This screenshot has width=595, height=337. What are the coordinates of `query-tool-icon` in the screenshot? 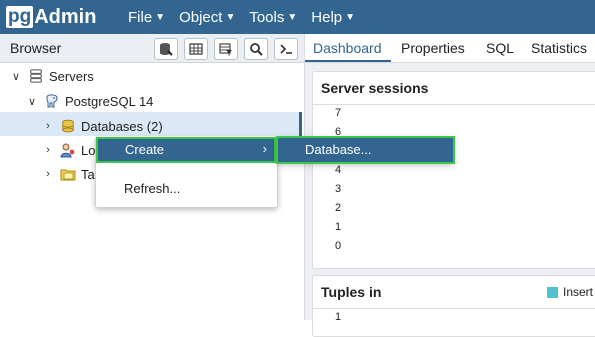 It's located at (166, 49).